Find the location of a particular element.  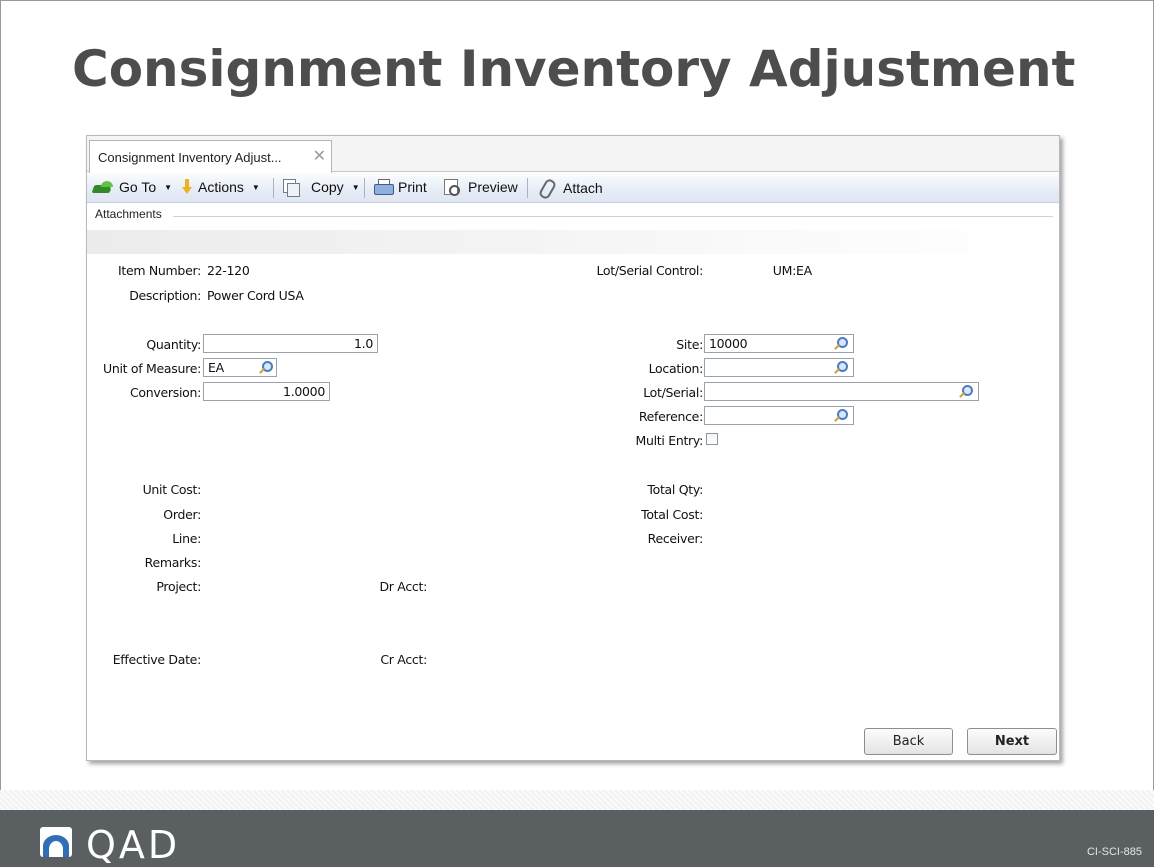

lot-serial-control-label: Lot/Serial Control: is located at coordinates (649, 270).